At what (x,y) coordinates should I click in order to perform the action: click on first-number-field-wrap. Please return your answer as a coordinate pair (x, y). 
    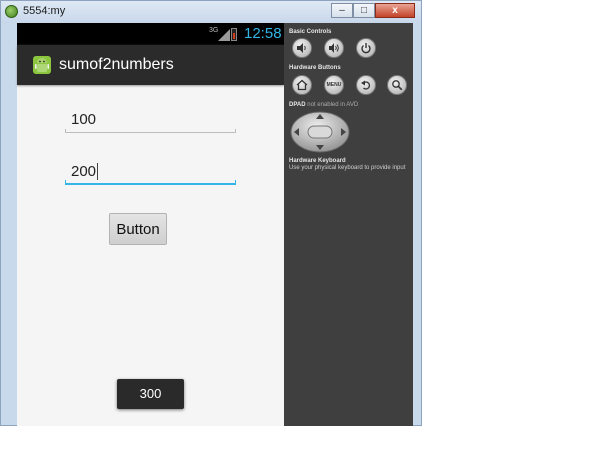
    Looking at the image, I should click on (150, 120).